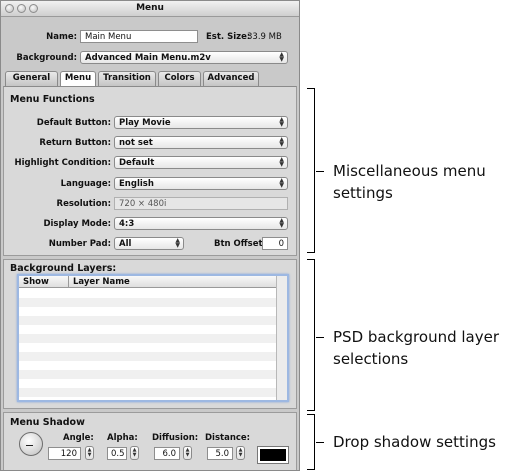  I want to click on callout-drop: Drop shadow settings, so click(414, 442).